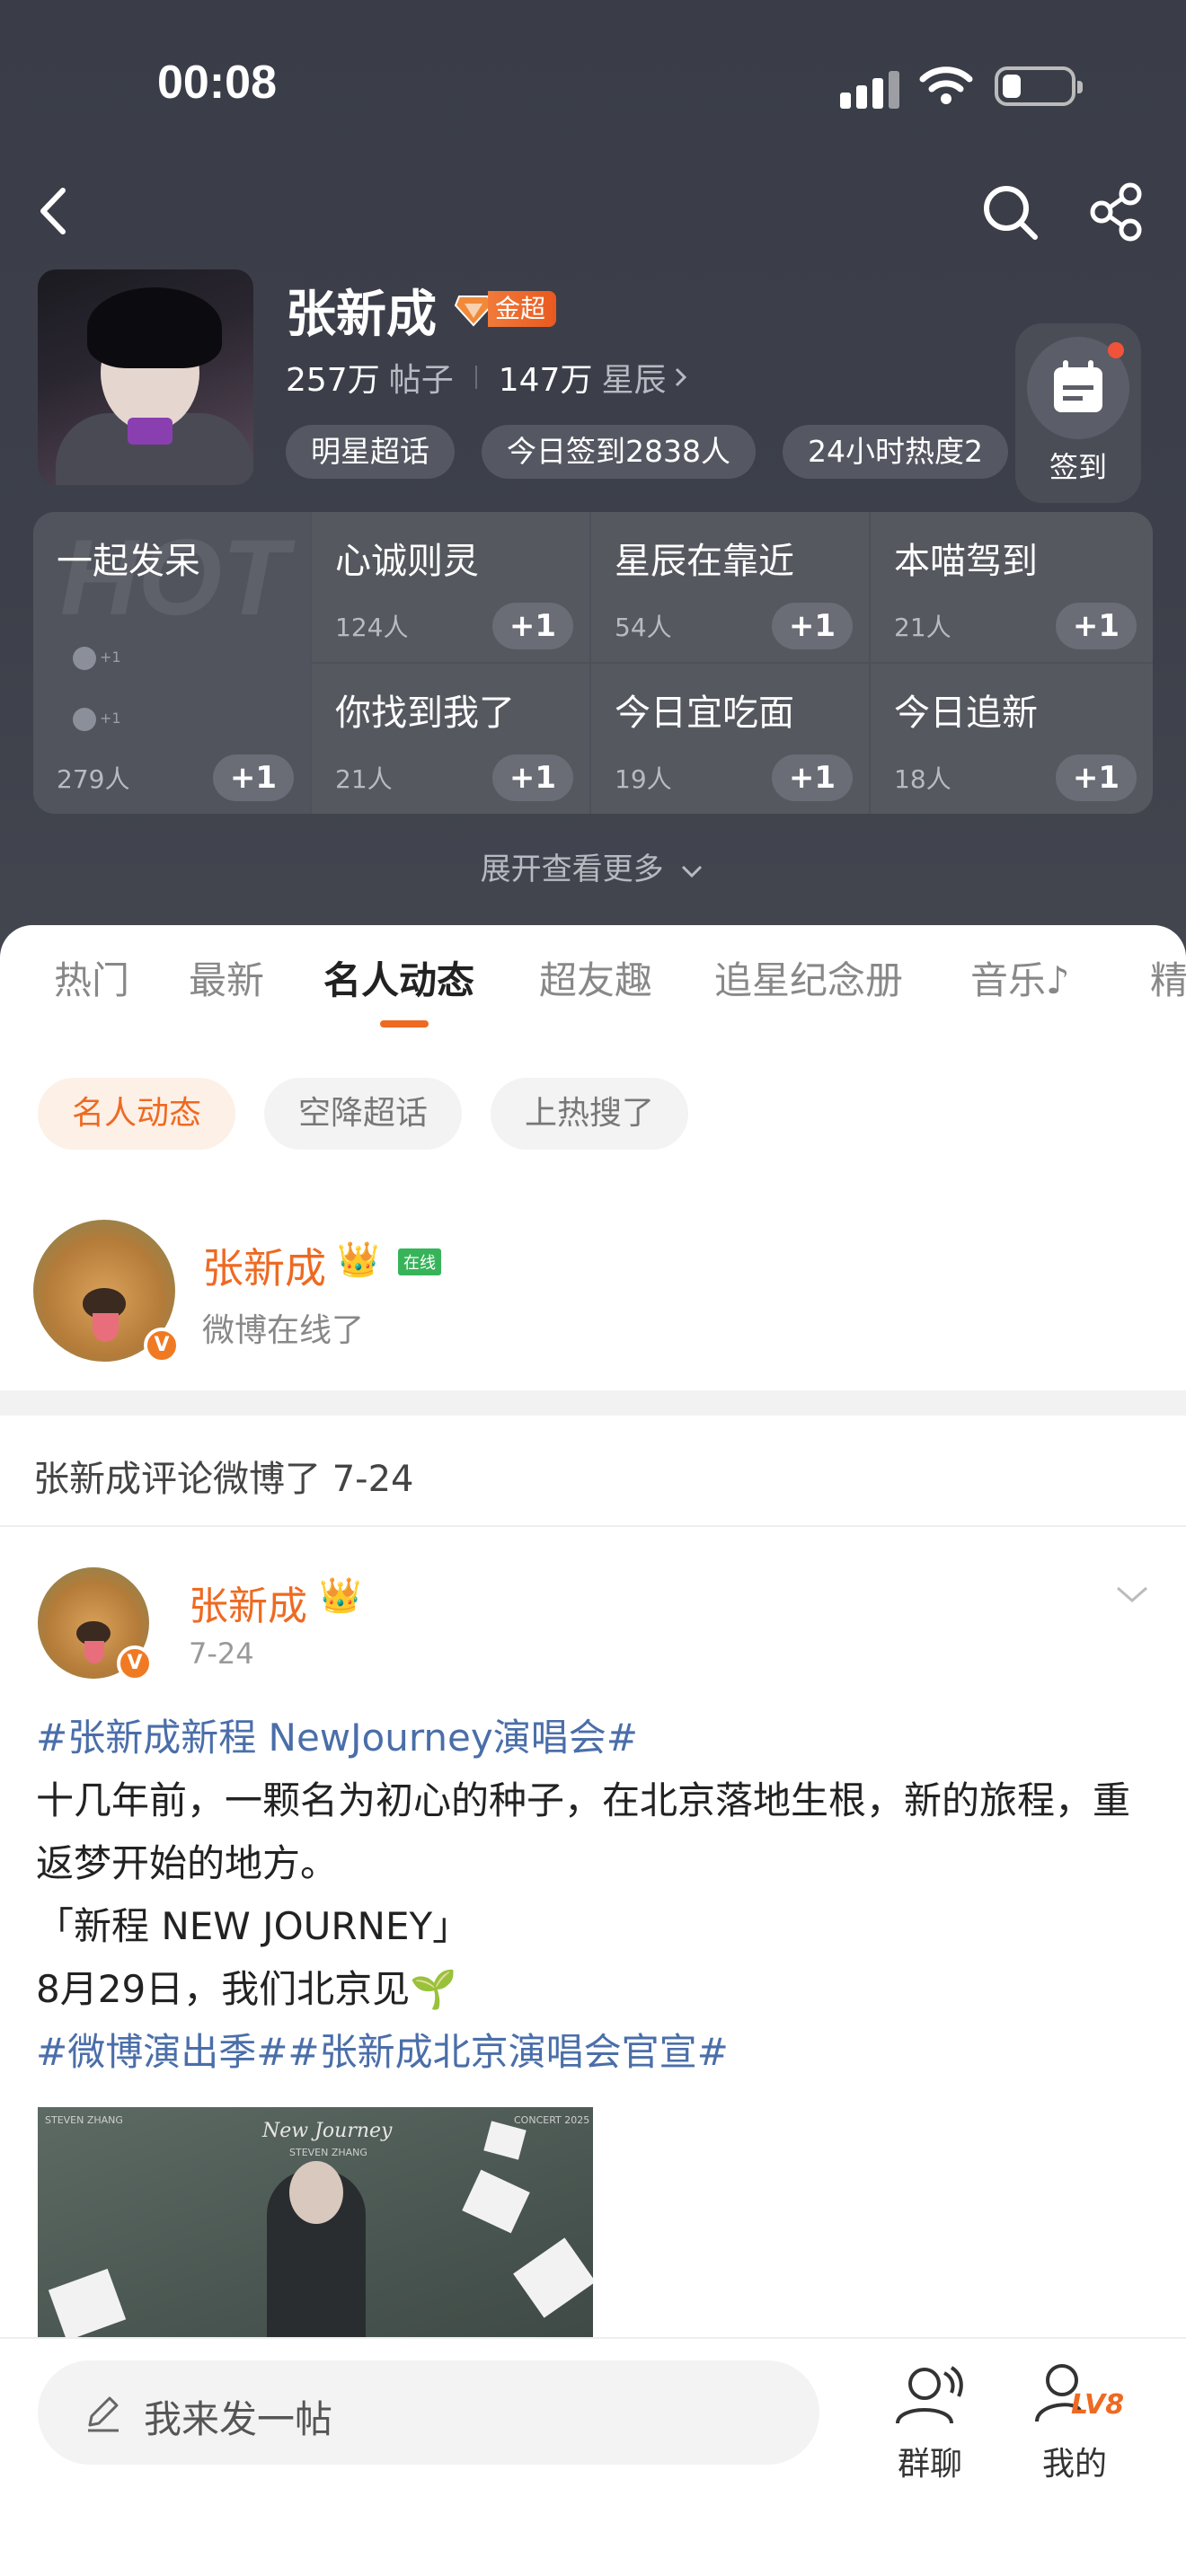  What do you see at coordinates (583, 1831) in the screenshot?
I see `post-line: 十几年前，一颗名为初心的种子，在北京落地生根，新的旅程，重返梦开始的地方。` at bounding box center [583, 1831].